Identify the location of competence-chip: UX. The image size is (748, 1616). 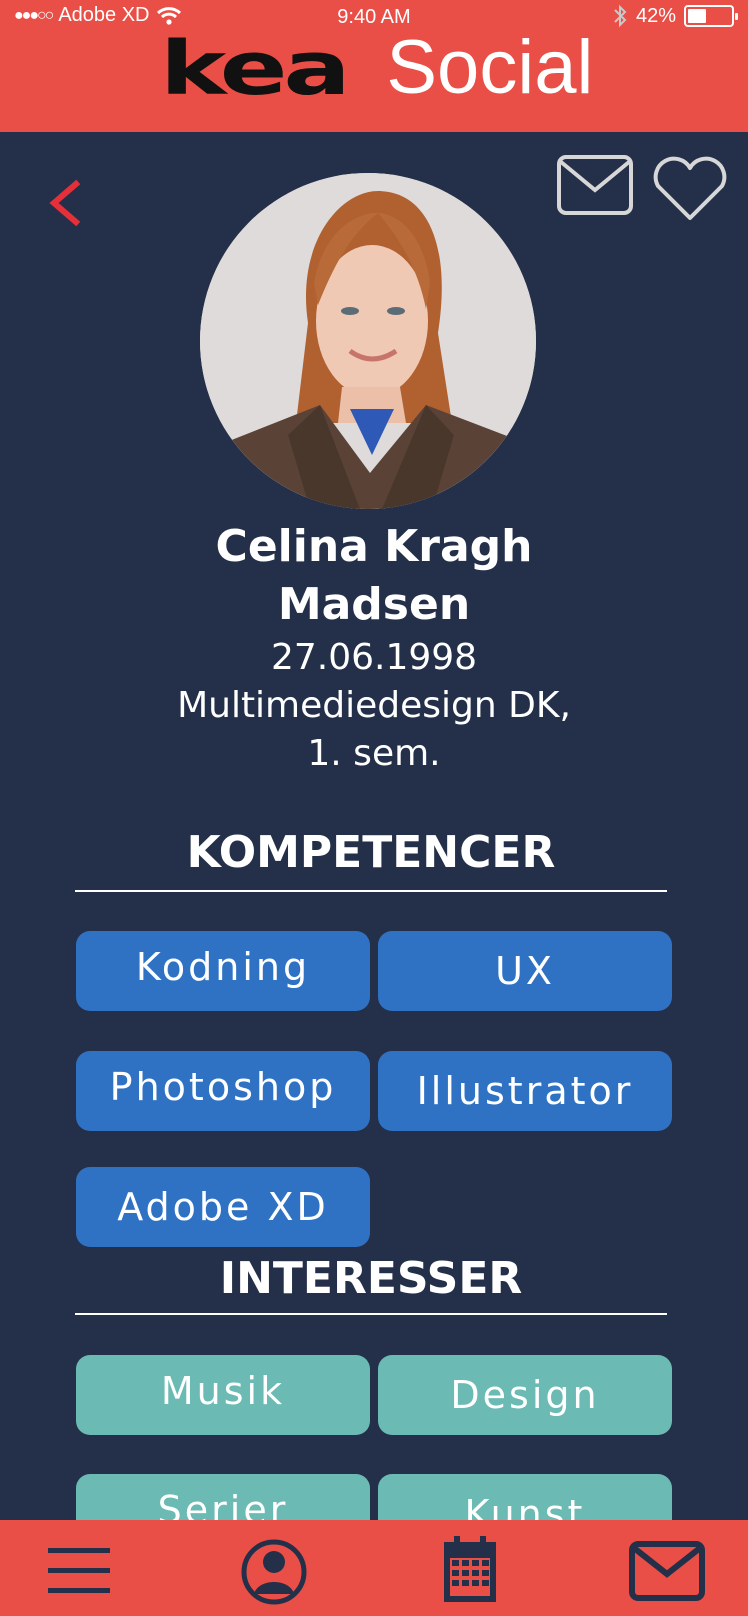
(525, 971).